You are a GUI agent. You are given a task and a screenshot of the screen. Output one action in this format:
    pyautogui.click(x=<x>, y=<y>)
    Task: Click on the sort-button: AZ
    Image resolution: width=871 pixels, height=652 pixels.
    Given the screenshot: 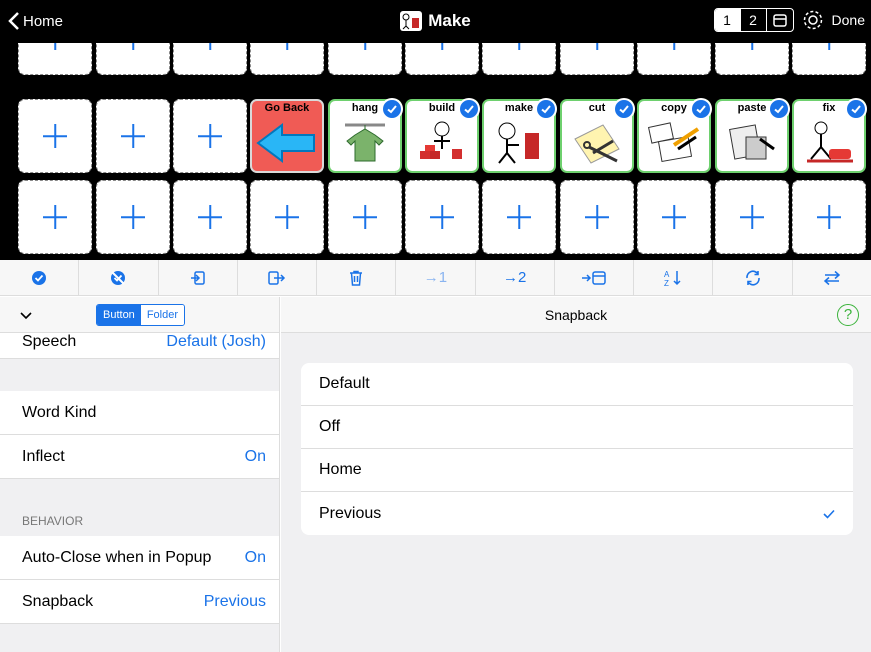 What is the action you would take?
    pyautogui.click(x=674, y=277)
    